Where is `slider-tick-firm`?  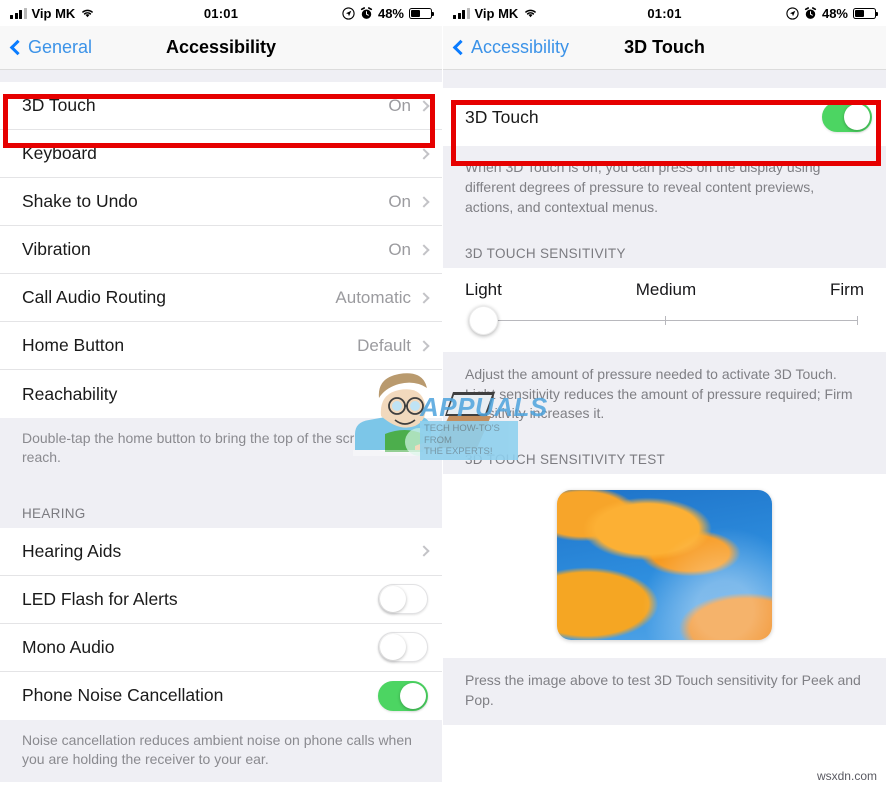 slider-tick-firm is located at coordinates (857, 320).